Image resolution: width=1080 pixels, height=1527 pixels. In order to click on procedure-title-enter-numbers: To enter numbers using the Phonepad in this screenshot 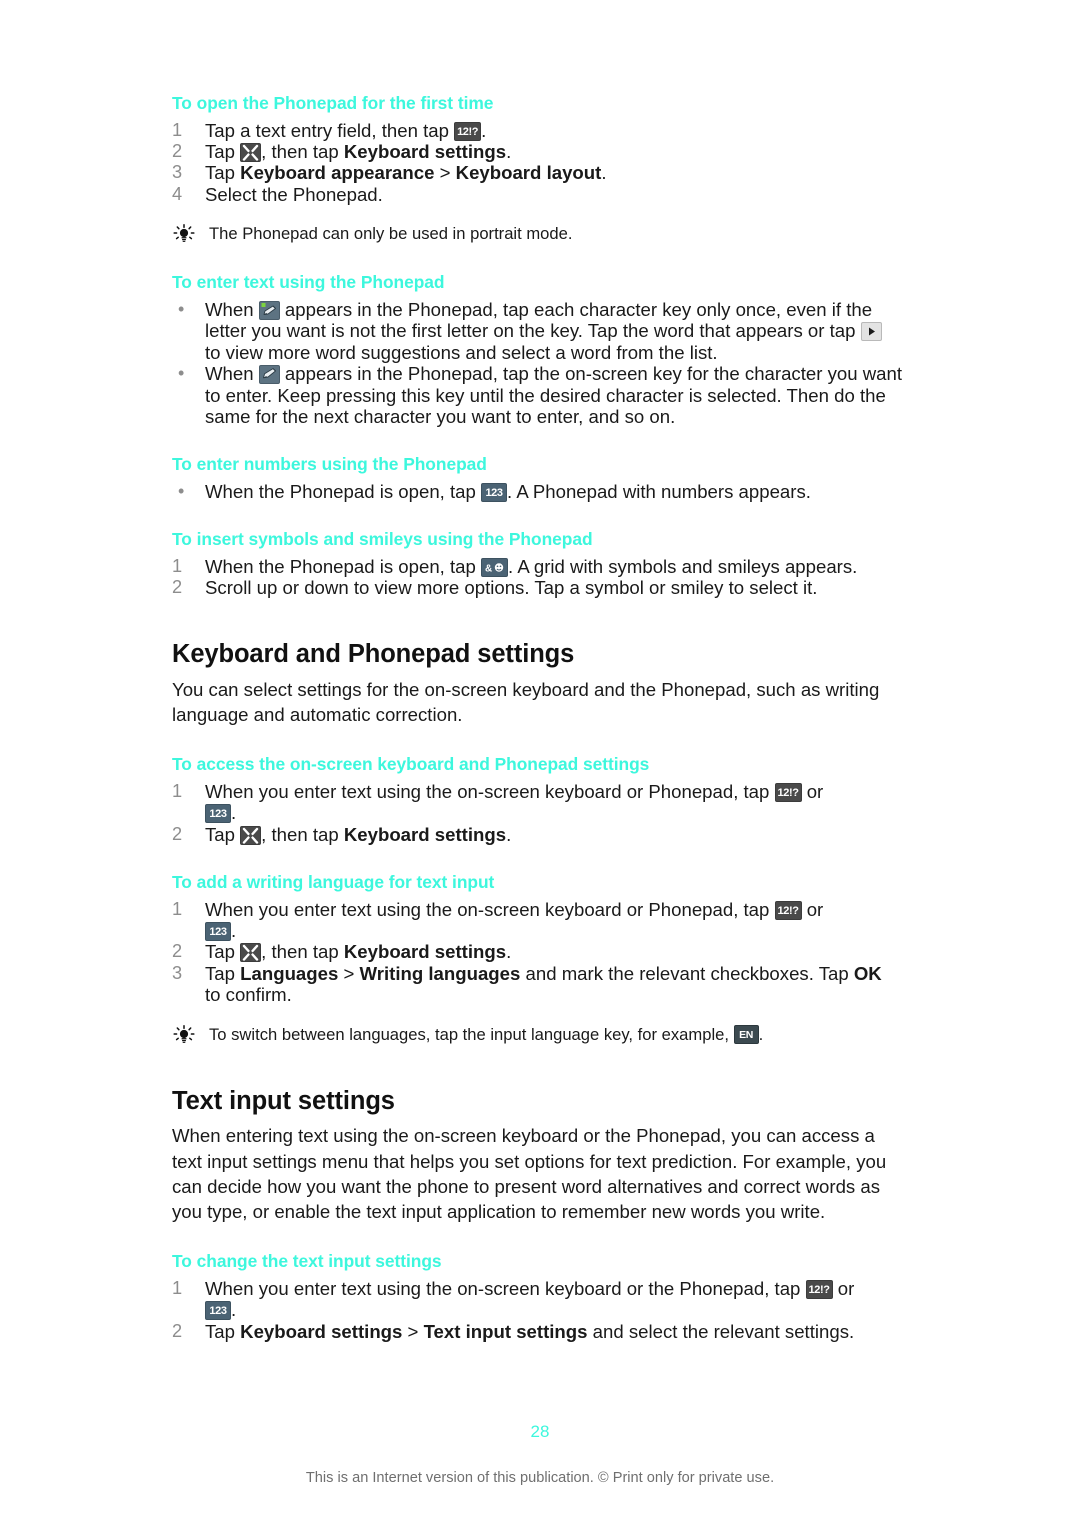, I will do `click(329, 464)`.